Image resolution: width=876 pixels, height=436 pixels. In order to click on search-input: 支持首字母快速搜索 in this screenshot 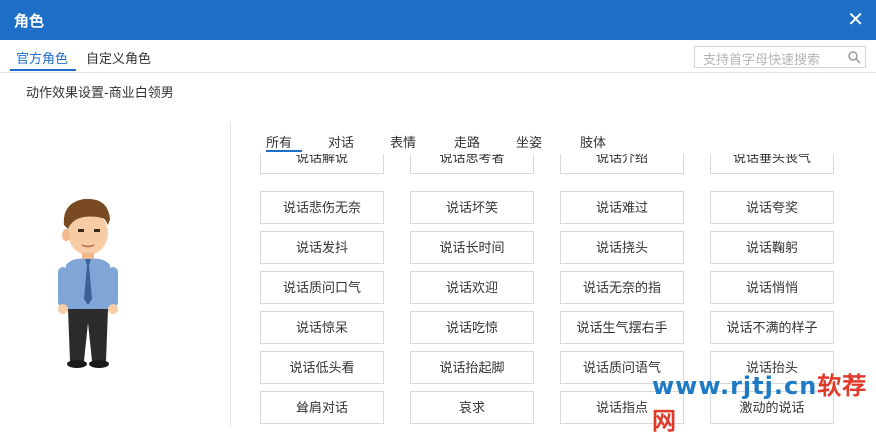, I will do `click(780, 57)`.